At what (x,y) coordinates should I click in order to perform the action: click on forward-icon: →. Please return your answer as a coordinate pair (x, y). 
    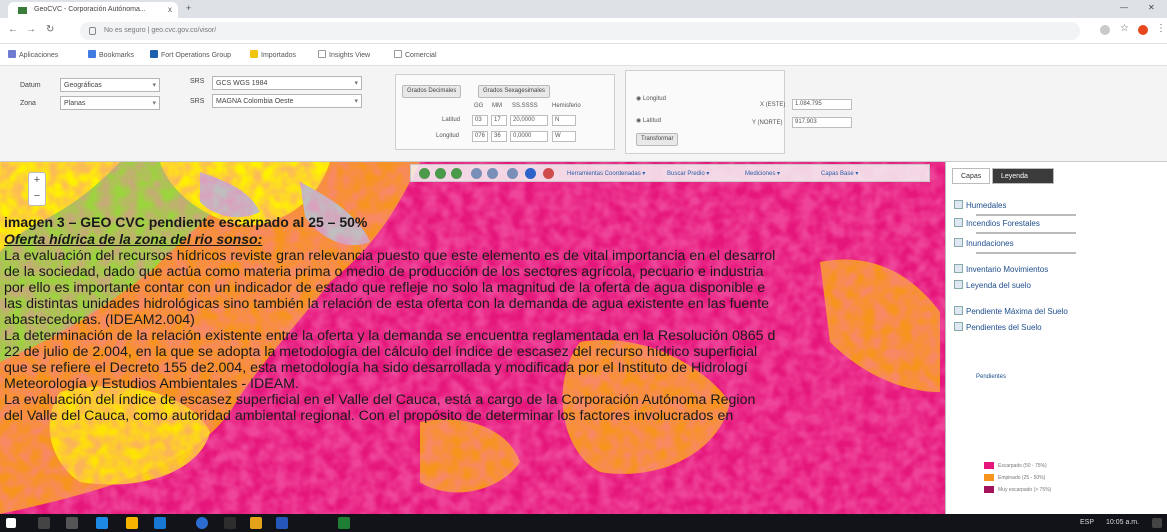
    Looking at the image, I should click on (31, 29).